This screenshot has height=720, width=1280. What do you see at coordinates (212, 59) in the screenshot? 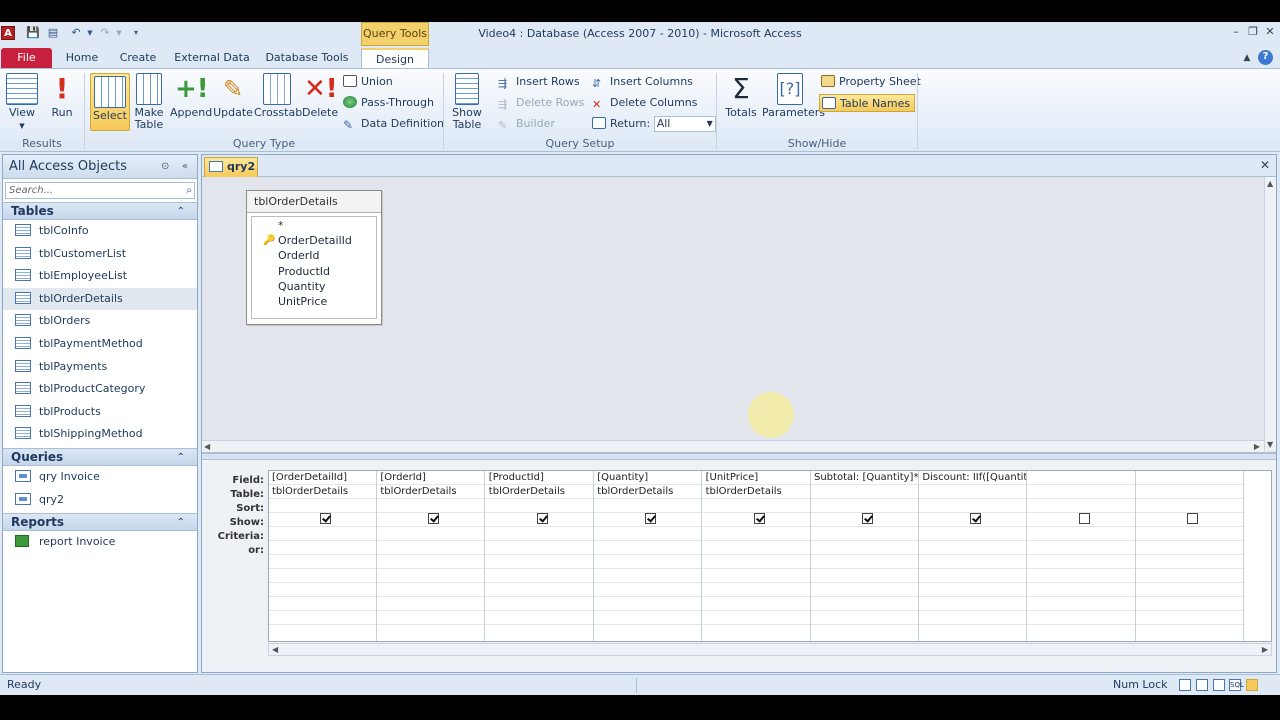
I see `tab-external-data: External Data` at bounding box center [212, 59].